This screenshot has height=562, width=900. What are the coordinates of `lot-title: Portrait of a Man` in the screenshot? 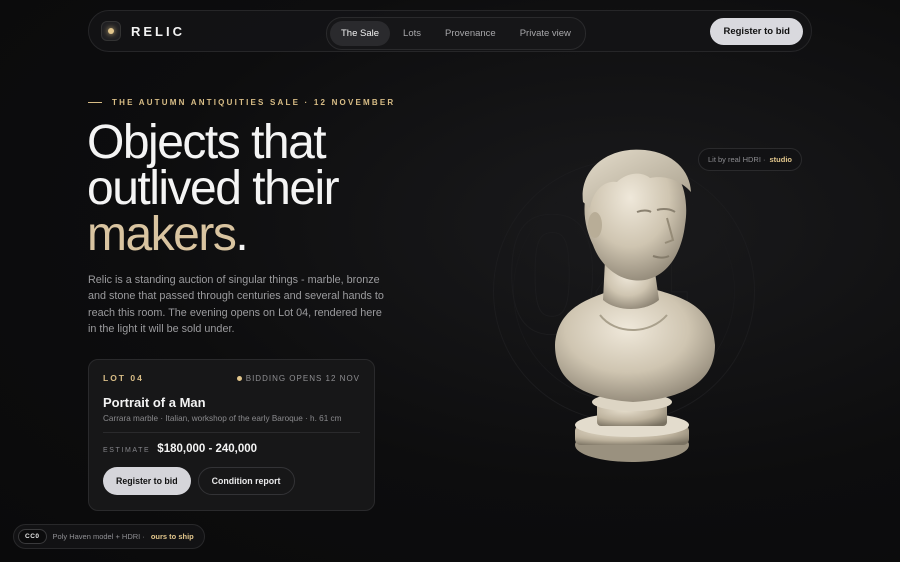 It's located at (154, 402).